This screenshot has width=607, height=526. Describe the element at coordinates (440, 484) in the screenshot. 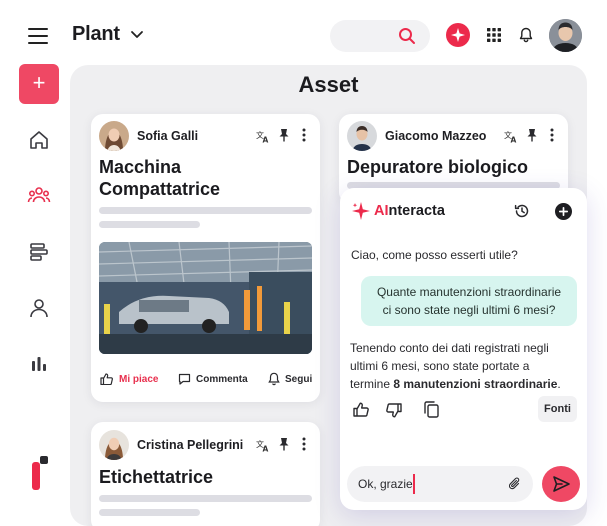

I see `chat-input: Ok, grazie` at that location.